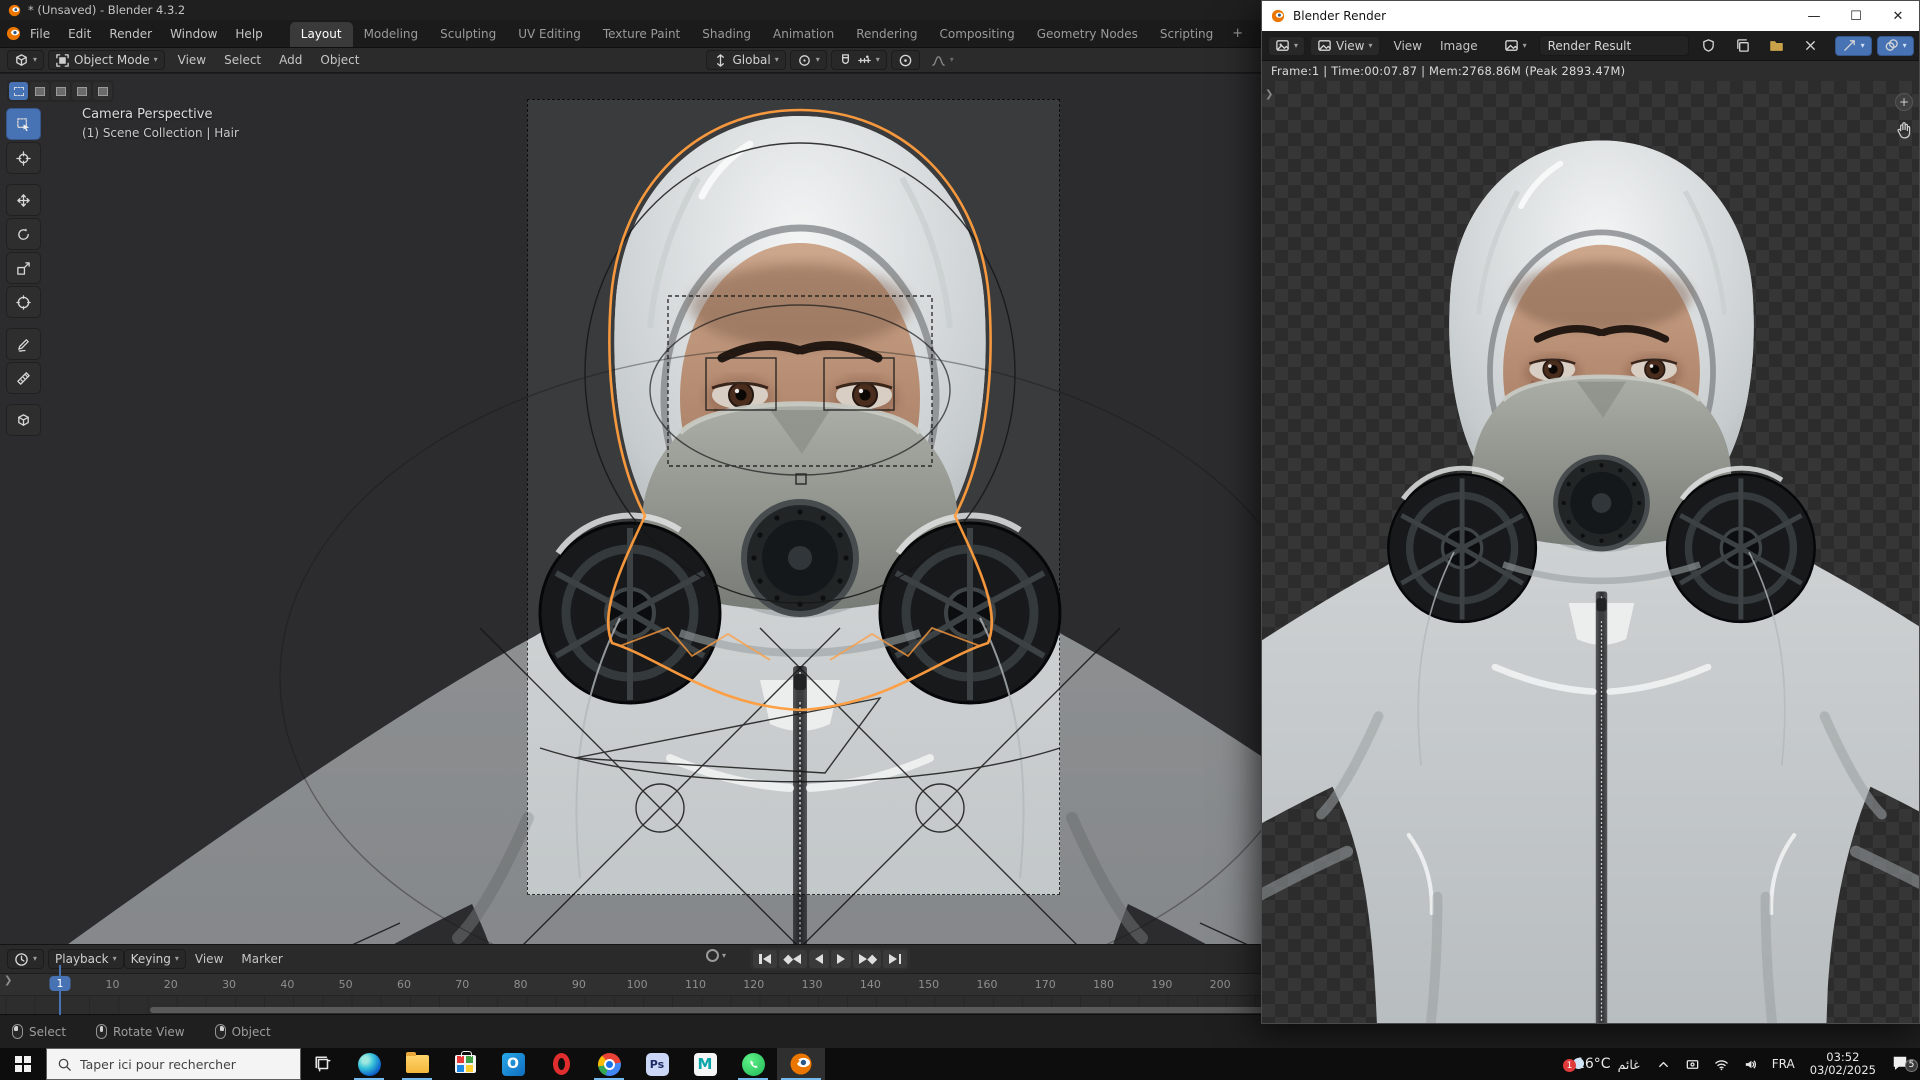 This screenshot has height=1080, width=1920. What do you see at coordinates (60, 983) in the screenshot?
I see `current-frame-badge: 1` at bounding box center [60, 983].